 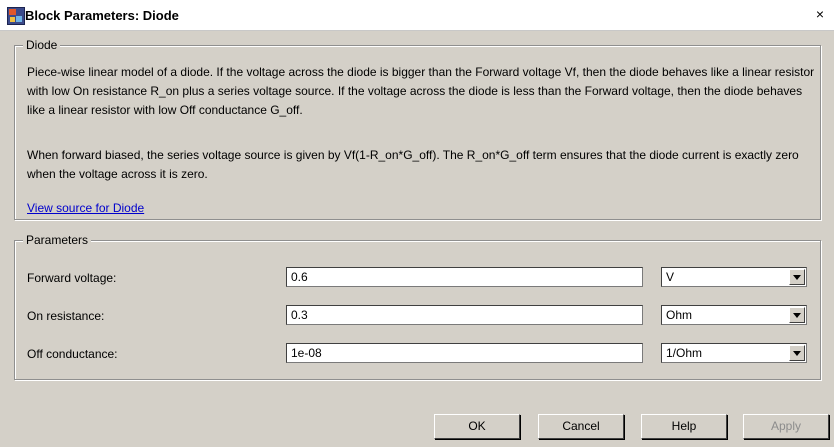 What do you see at coordinates (464, 277) in the screenshot?
I see `forward-voltage-input` at bounding box center [464, 277].